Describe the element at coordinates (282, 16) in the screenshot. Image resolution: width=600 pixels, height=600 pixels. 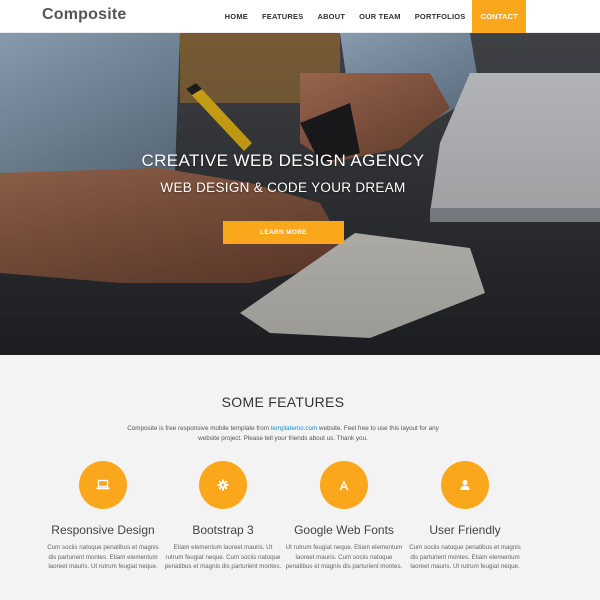
I see `nav-item-features: FEATURES` at that location.